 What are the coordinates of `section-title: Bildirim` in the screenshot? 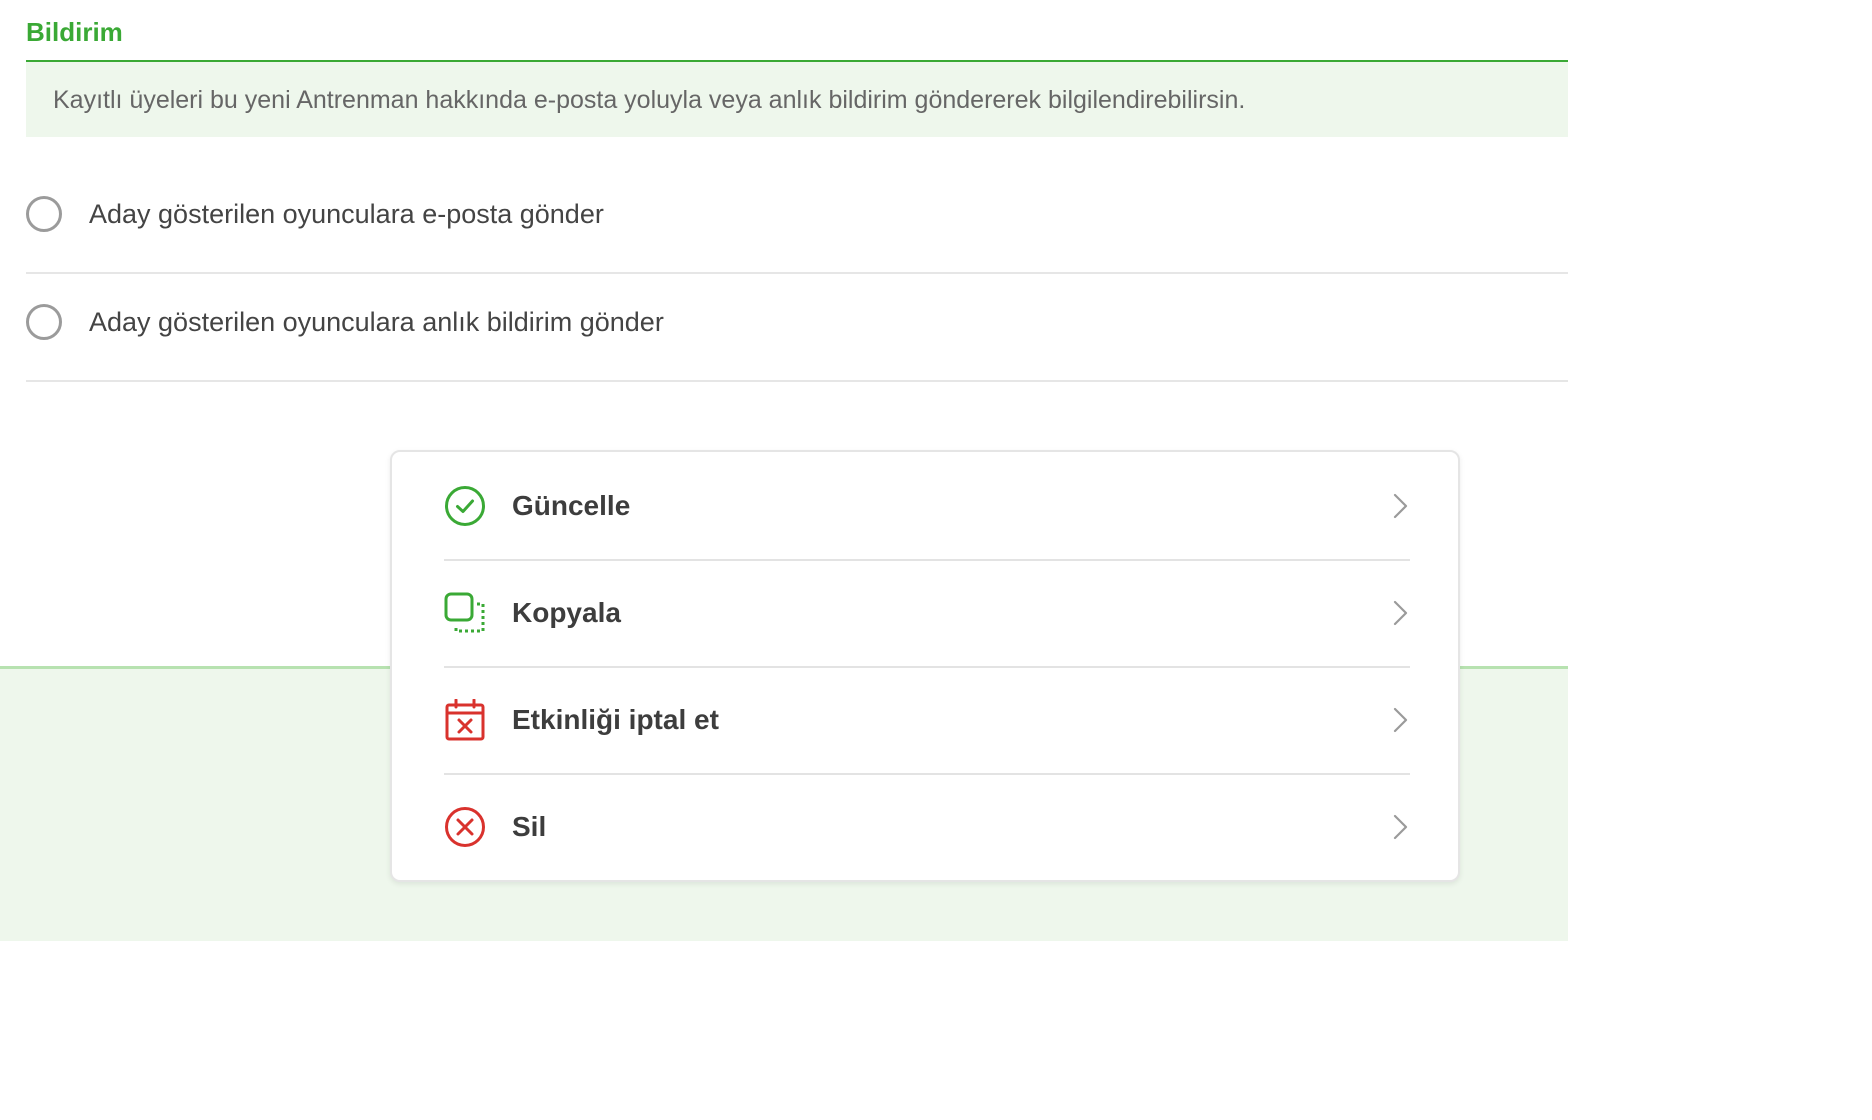 It's located at (74, 32).